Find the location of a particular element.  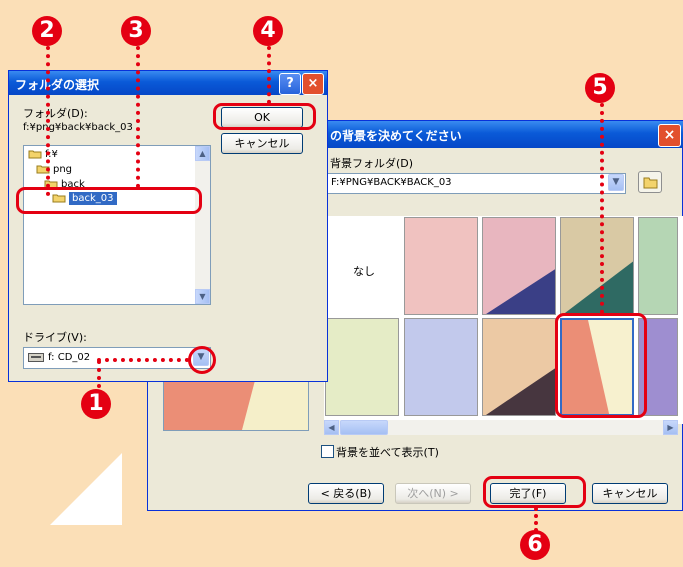

thumbnail-none: なし is located at coordinates (362, 266).